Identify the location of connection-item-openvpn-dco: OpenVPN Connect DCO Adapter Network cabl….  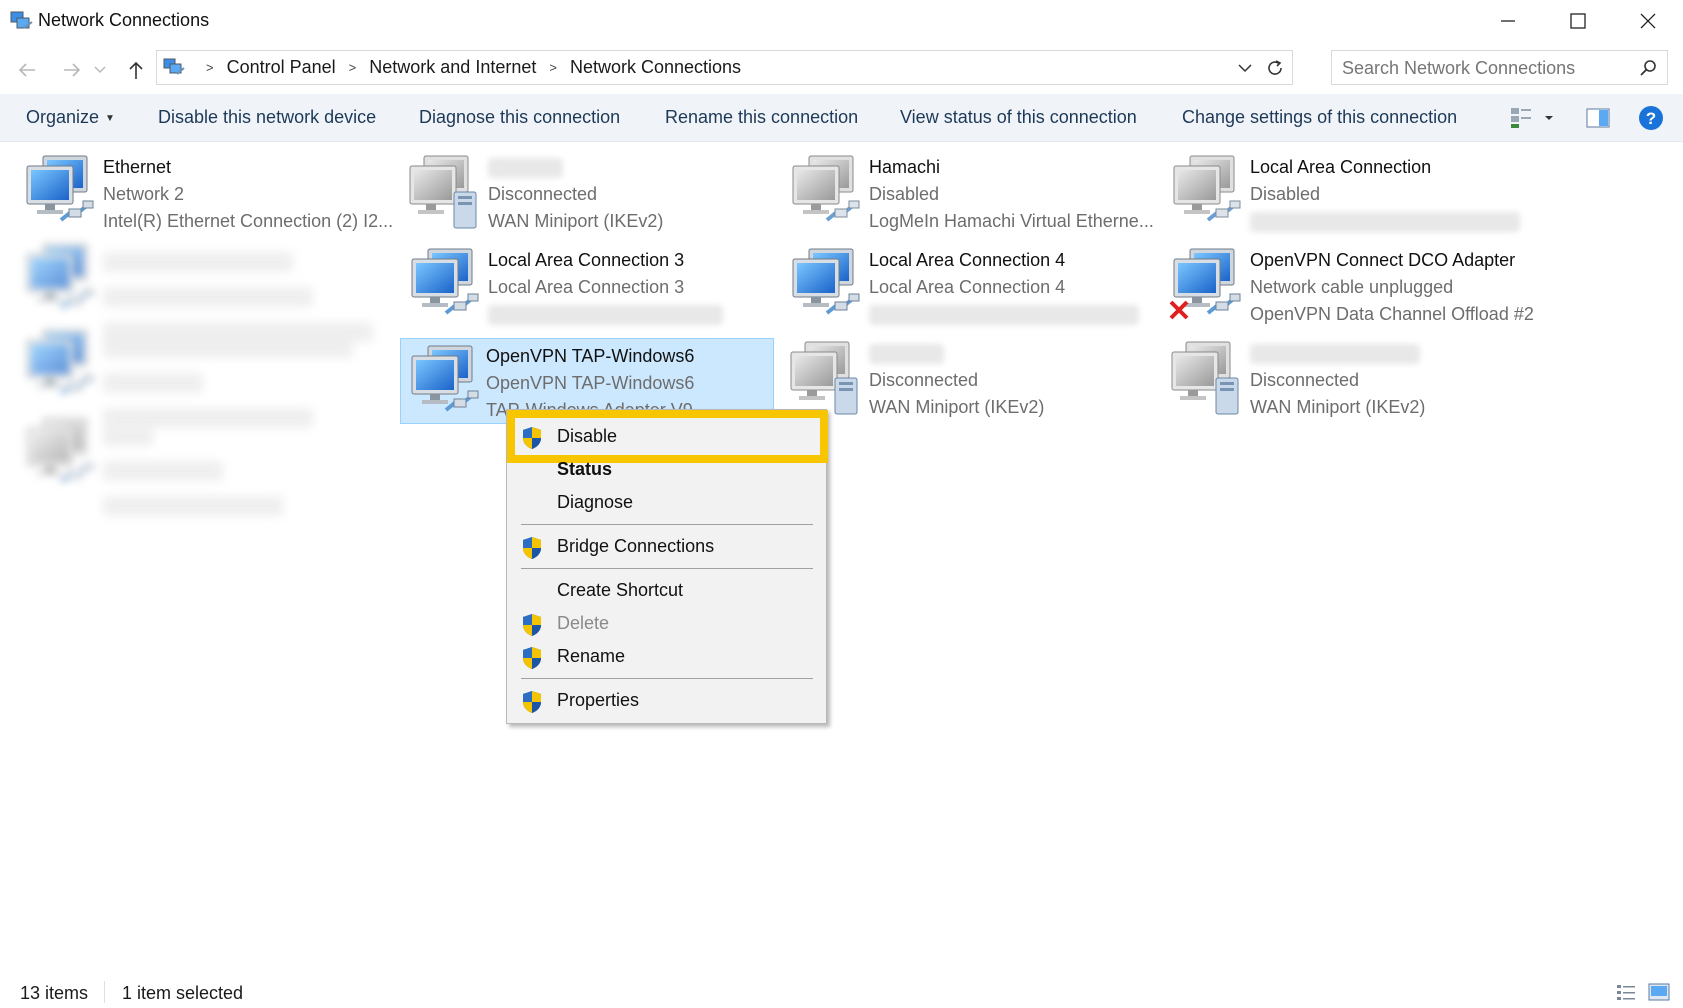
(1377, 284).